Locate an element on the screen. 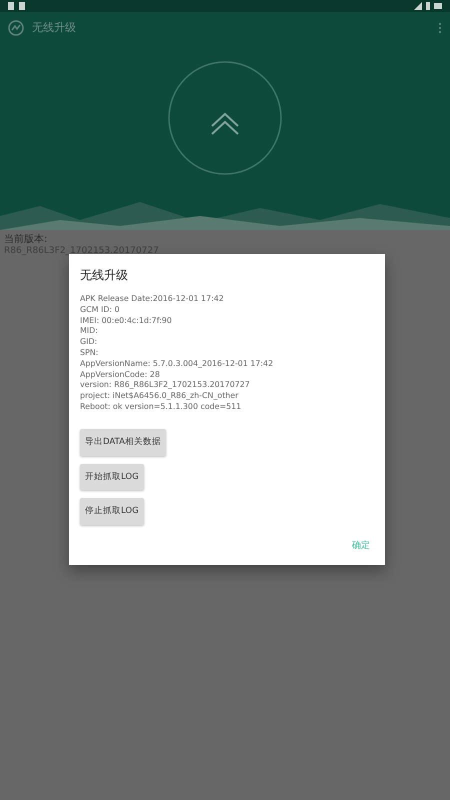 The height and width of the screenshot is (800, 450). menu-icon is located at coordinates (440, 28).